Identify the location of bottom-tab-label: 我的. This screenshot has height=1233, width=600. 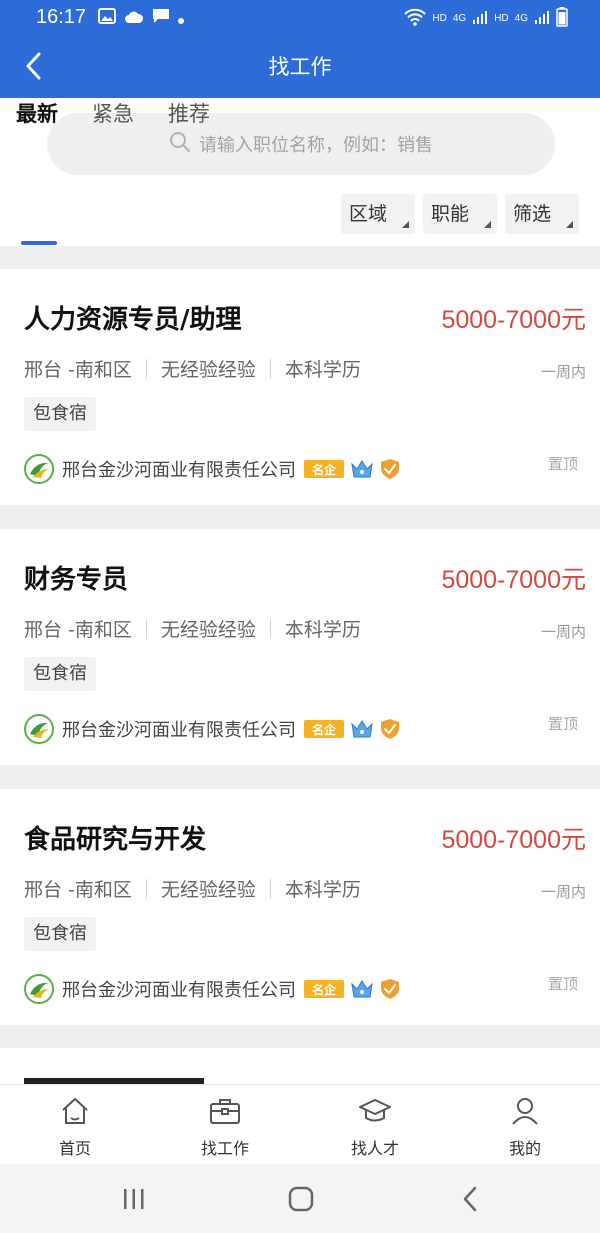
(524, 1148).